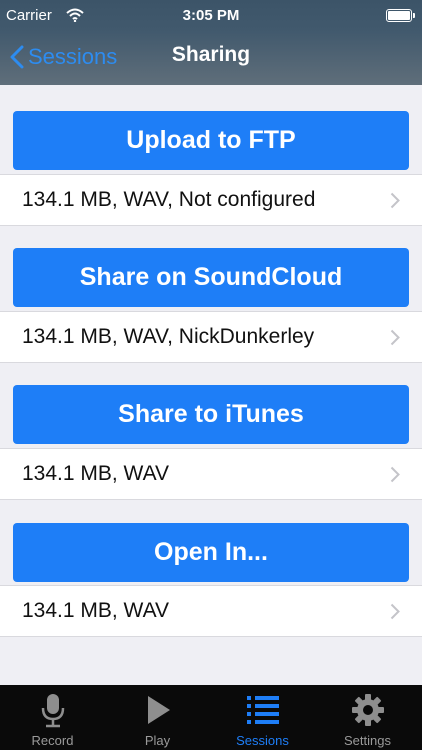 The width and height of the screenshot is (422, 750). What do you see at coordinates (52, 740) in the screenshot?
I see `tab-record-label: Record` at bounding box center [52, 740].